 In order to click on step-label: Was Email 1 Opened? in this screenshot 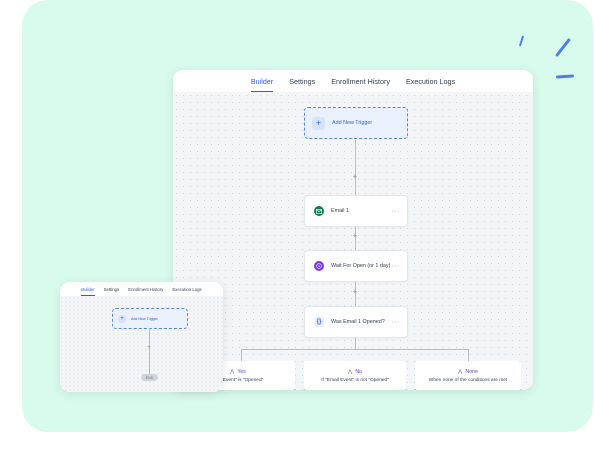, I will do `click(358, 322)`.